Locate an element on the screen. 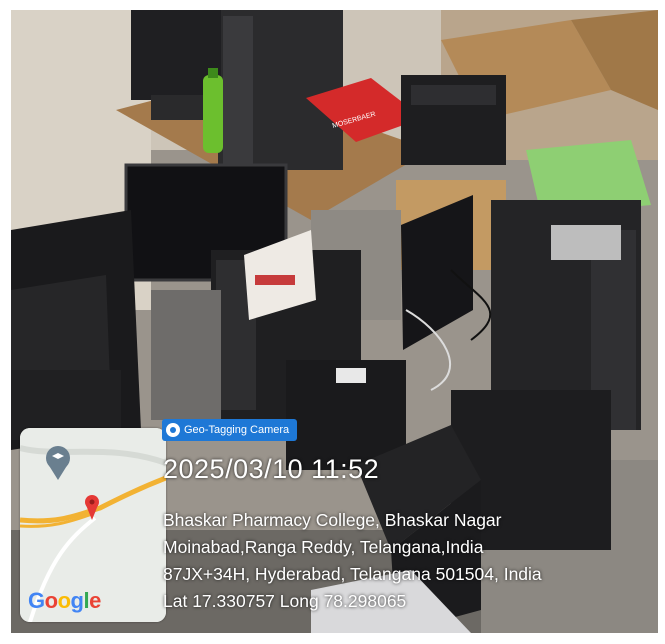  address-line-2: Moinabad,Ranga Reddy, Telangana,India is located at coordinates (323, 547).